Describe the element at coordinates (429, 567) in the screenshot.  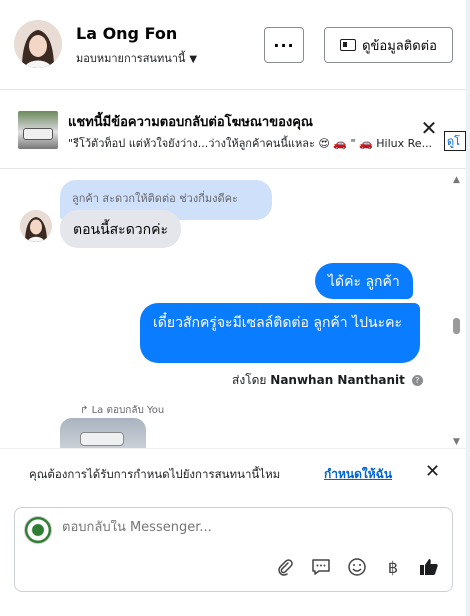
I see `like-icon` at that location.